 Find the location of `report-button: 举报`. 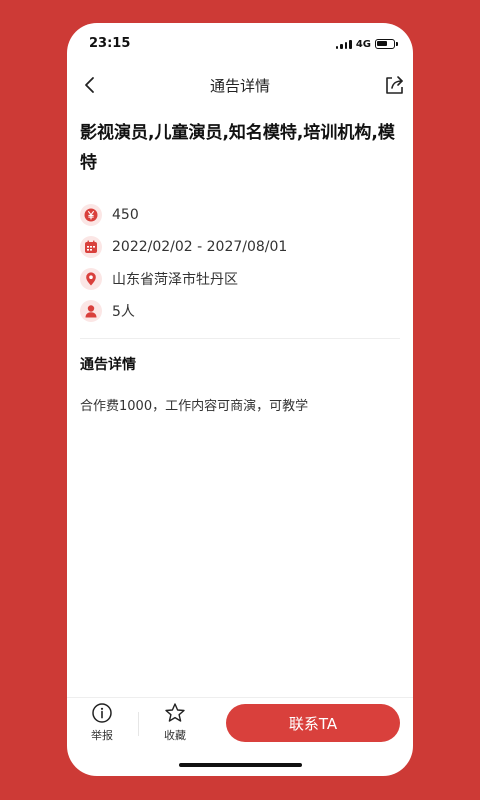

report-button: 举报 is located at coordinates (102, 722).